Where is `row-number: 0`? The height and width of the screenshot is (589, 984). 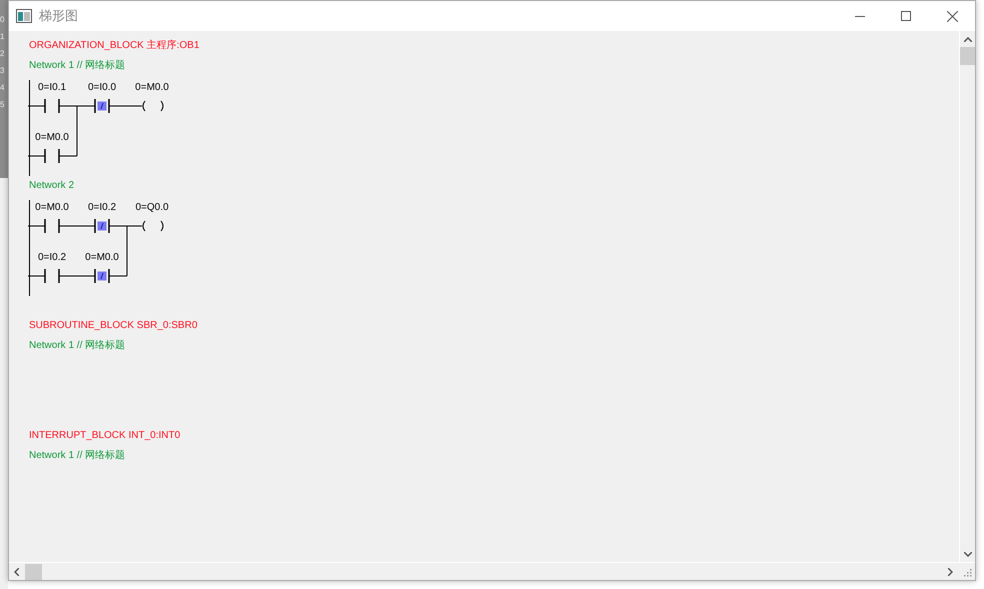
row-number: 0 is located at coordinates (3, 20).